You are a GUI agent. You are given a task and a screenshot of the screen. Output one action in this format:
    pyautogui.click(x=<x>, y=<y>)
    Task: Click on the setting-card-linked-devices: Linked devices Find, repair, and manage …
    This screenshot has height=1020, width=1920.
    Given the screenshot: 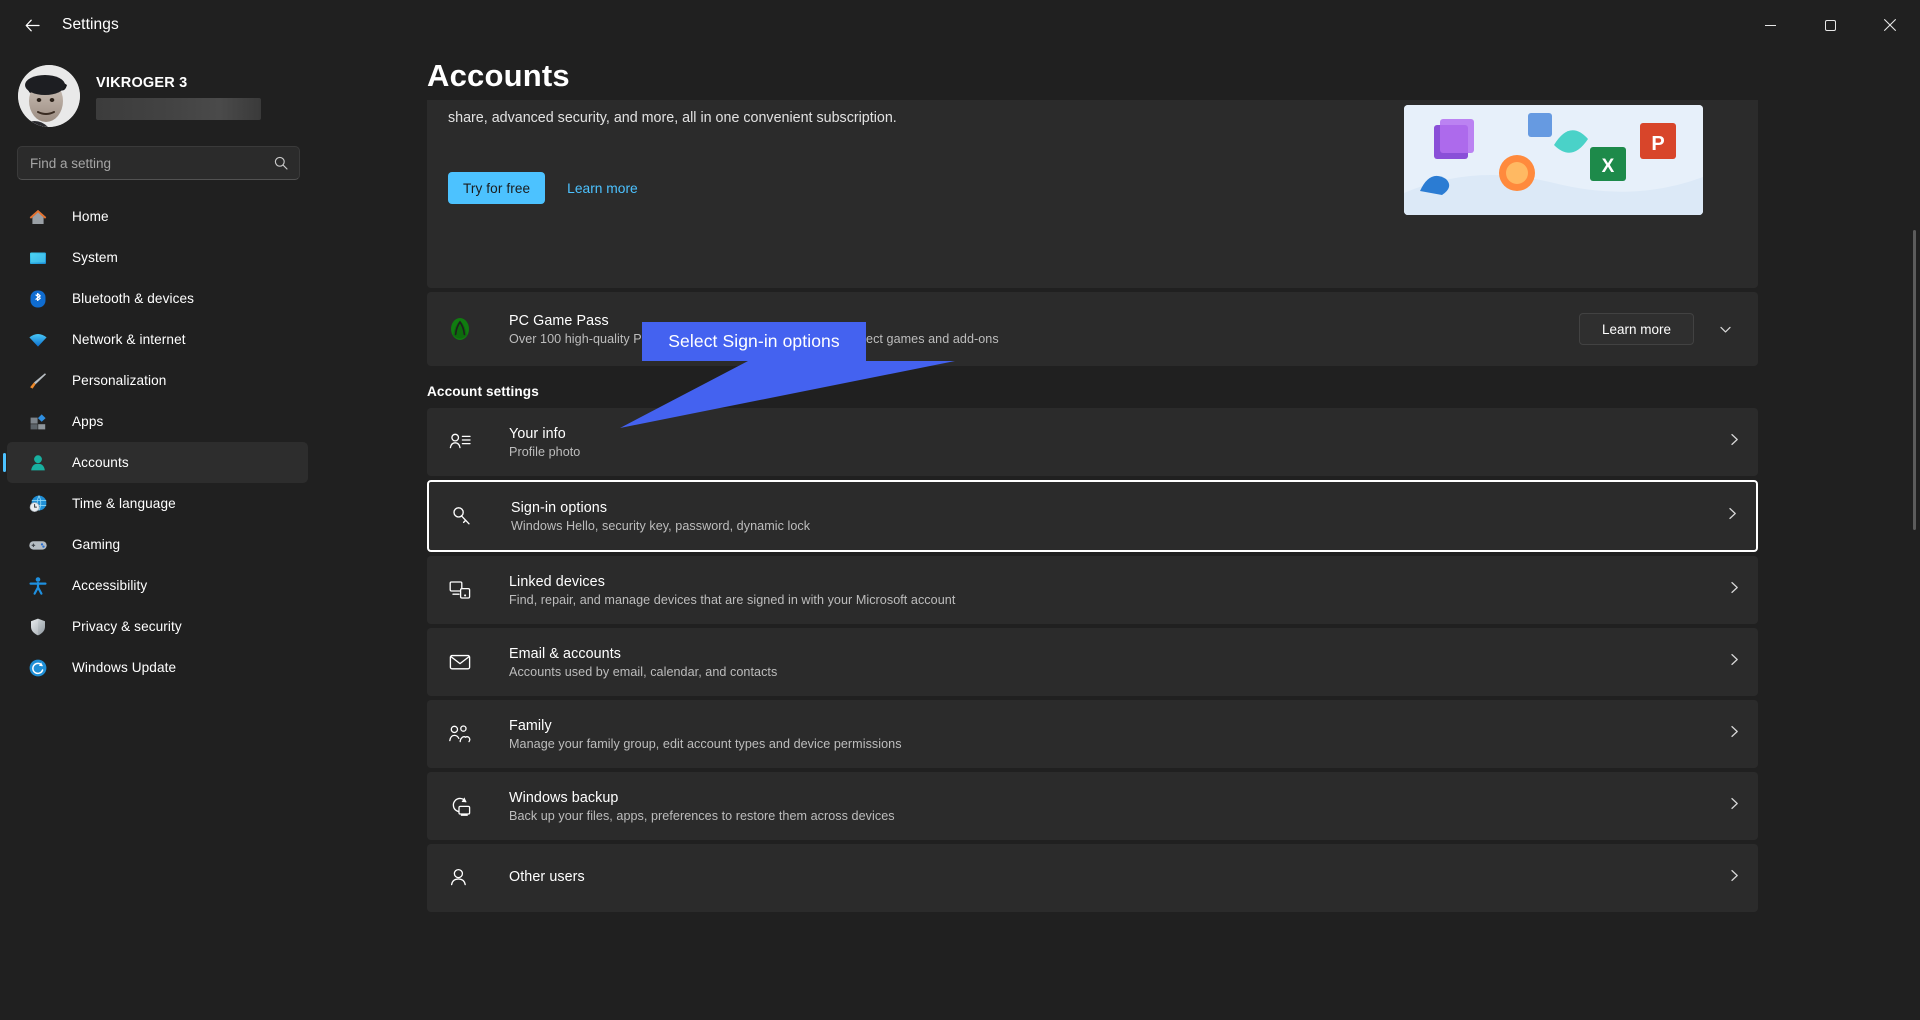 What is the action you would take?
    pyautogui.click(x=1092, y=590)
    